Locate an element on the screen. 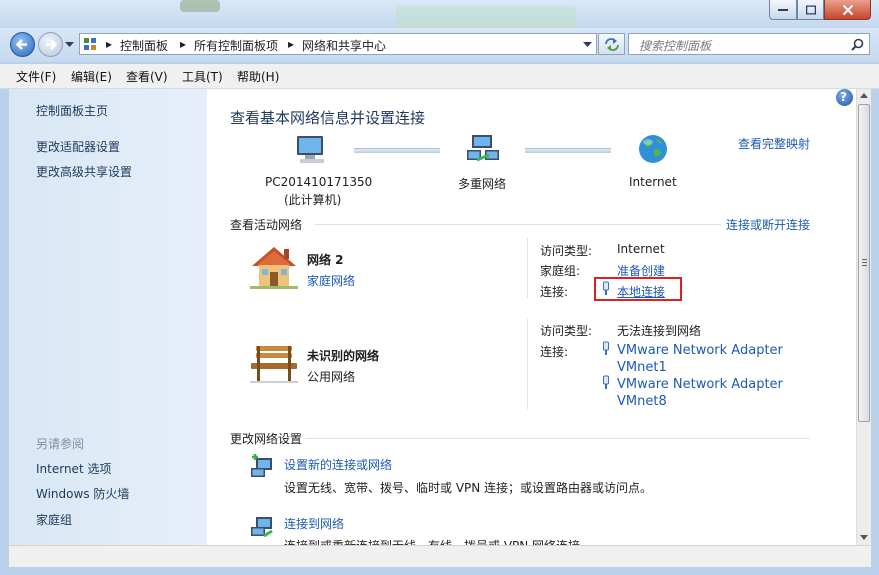 Image resolution: width=879 pixels, height=575 pixels. help-button: ? is located at coordinates (844, 97).